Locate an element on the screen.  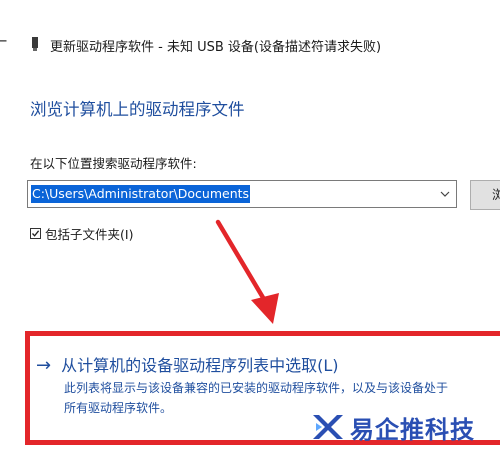
page-heading: 浏览计算机上的驱动程序文件 is located at coordinates (137, 109).